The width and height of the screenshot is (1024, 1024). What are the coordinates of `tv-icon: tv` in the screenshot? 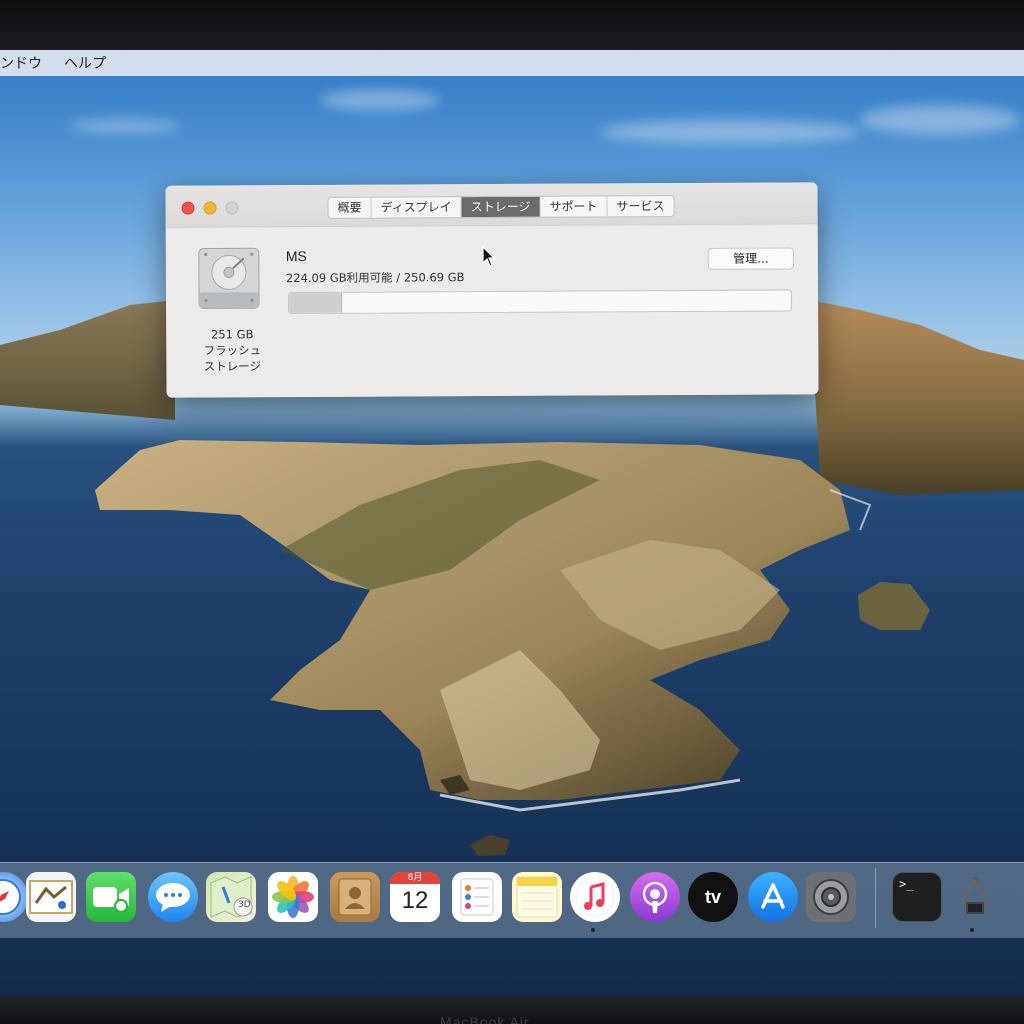 It's located at (713, 897).